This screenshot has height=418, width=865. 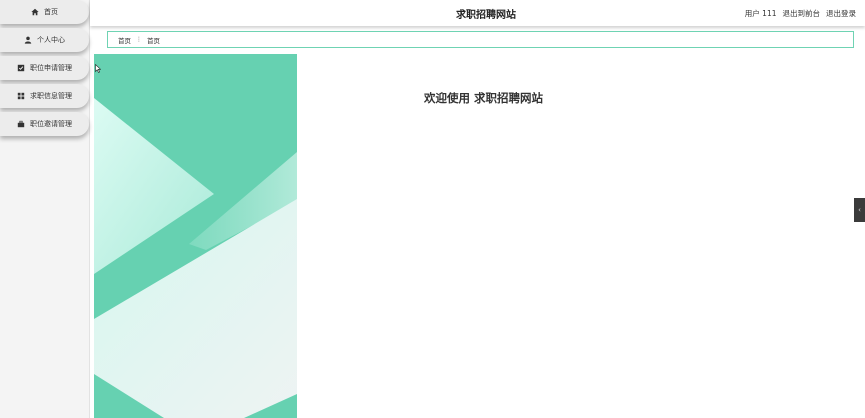 I want to click on welcome-message: 欢迎使用 求职招聘网站, so click(x=484, y=98).